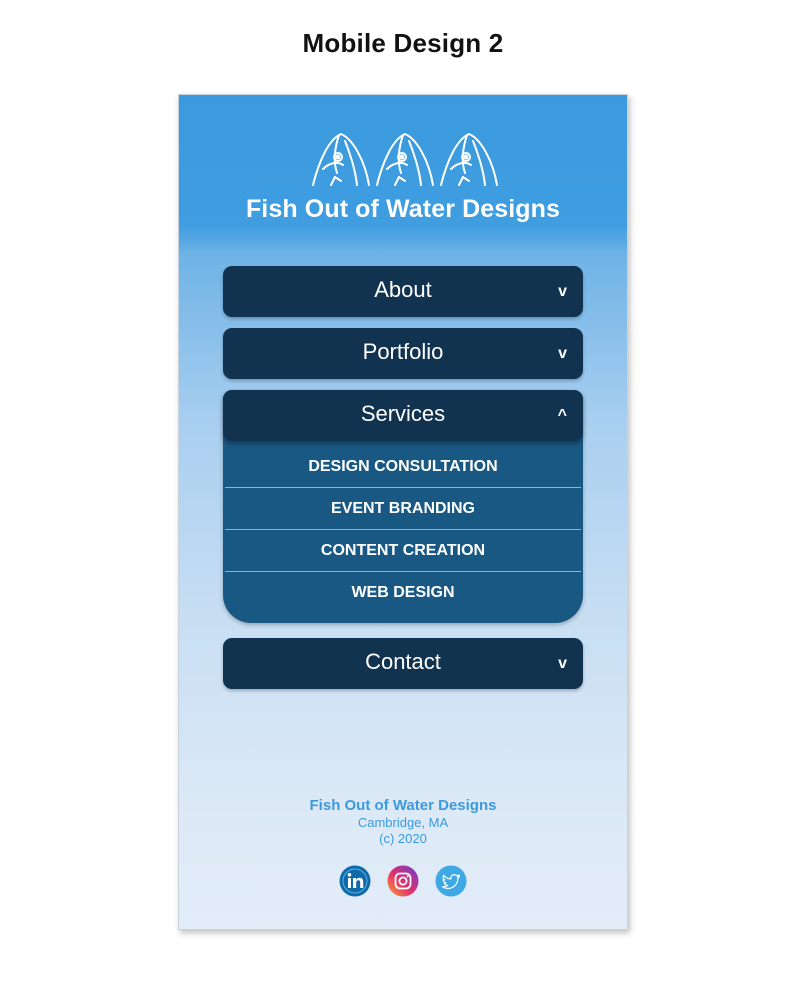 This screenshot has width=806, height=1008. I want to click on submenu-item-event-branding: EVENT BRANDING, so click(403, 509).